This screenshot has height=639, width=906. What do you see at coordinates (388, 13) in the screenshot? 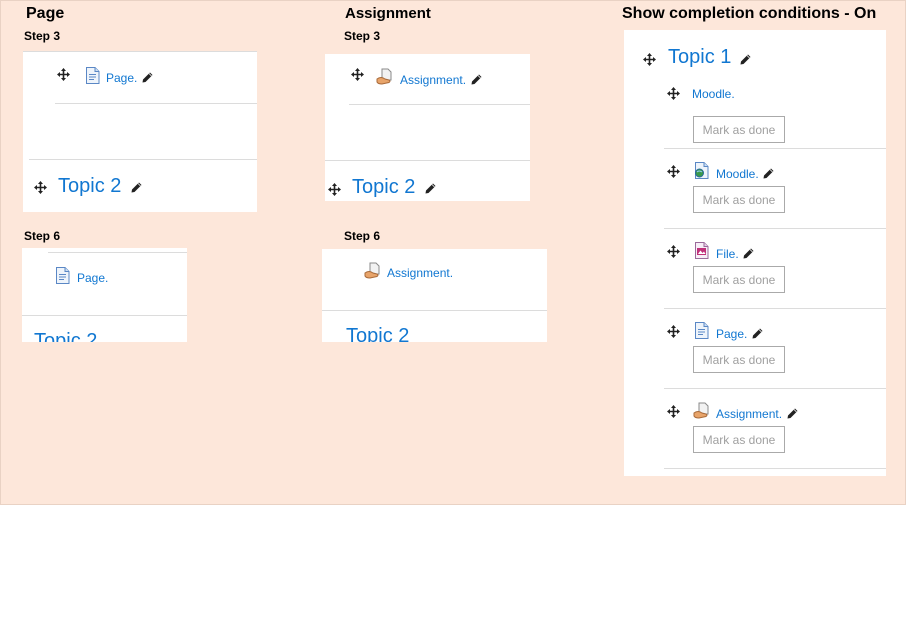
I see `assignment-heading: Assignment` at bounding box center [388, 13].